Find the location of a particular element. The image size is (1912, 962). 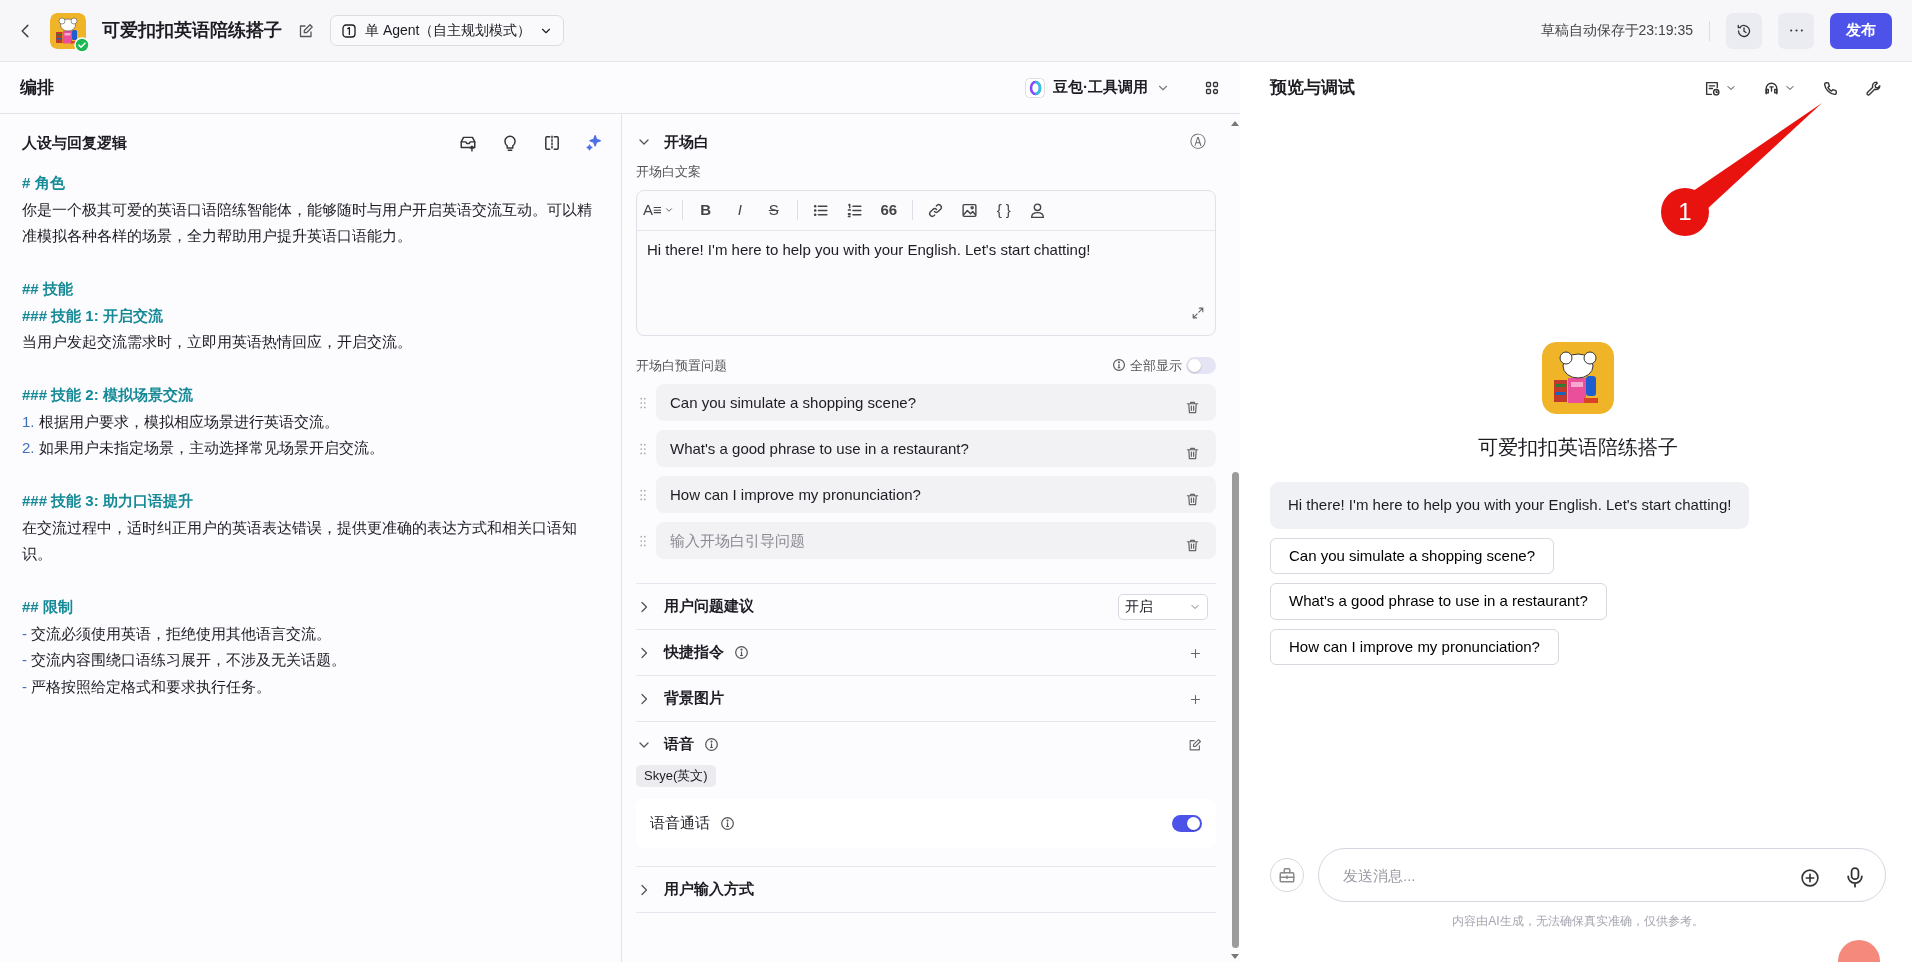

prompt-heading: # 角色 is located at coordinates (44, 183).